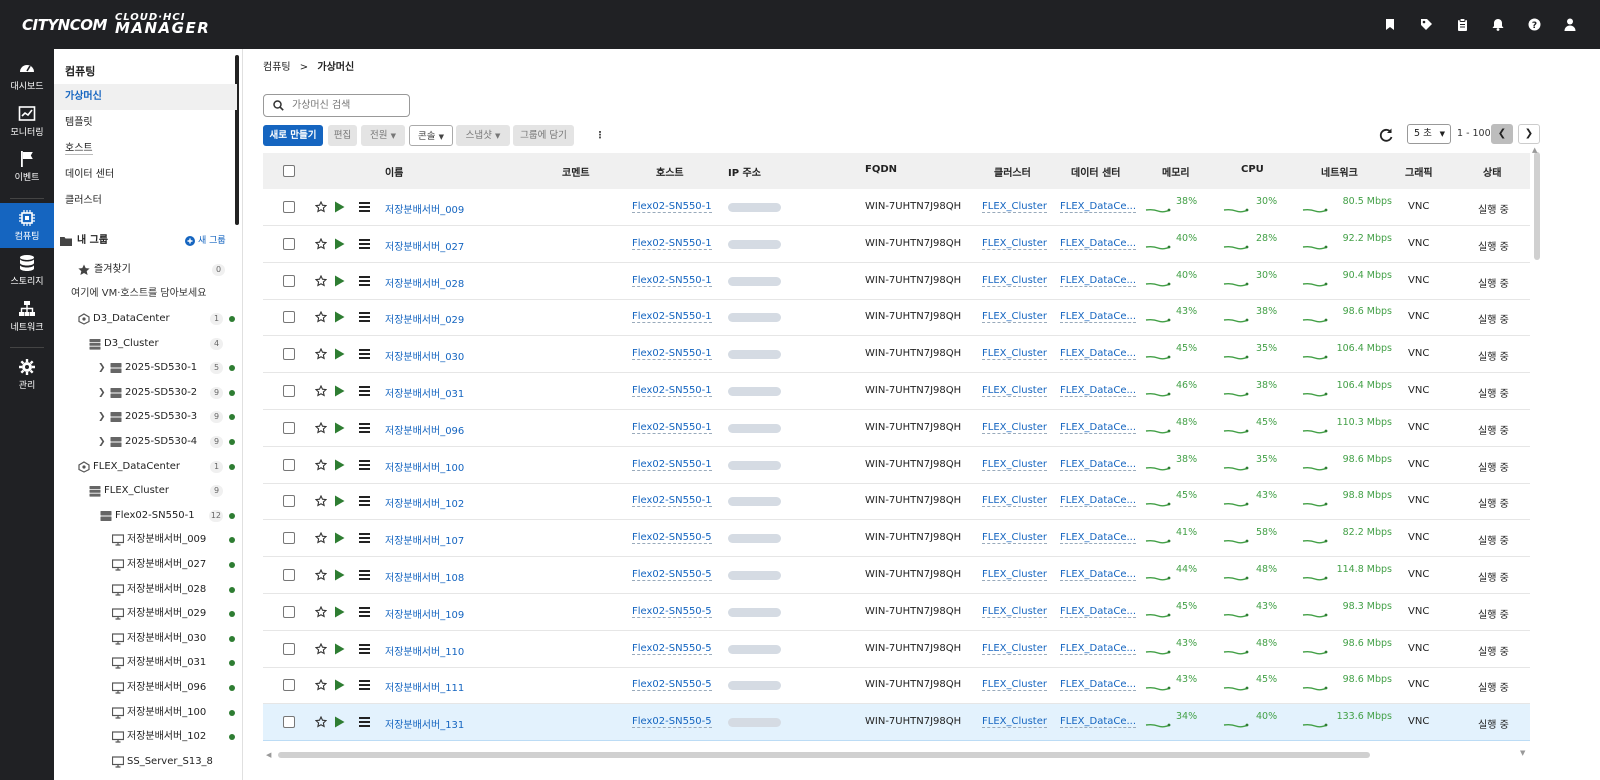 The image size is (1600, 780). I want to click on add-to-group-button: 그룹에 담기, so click(543, 135).